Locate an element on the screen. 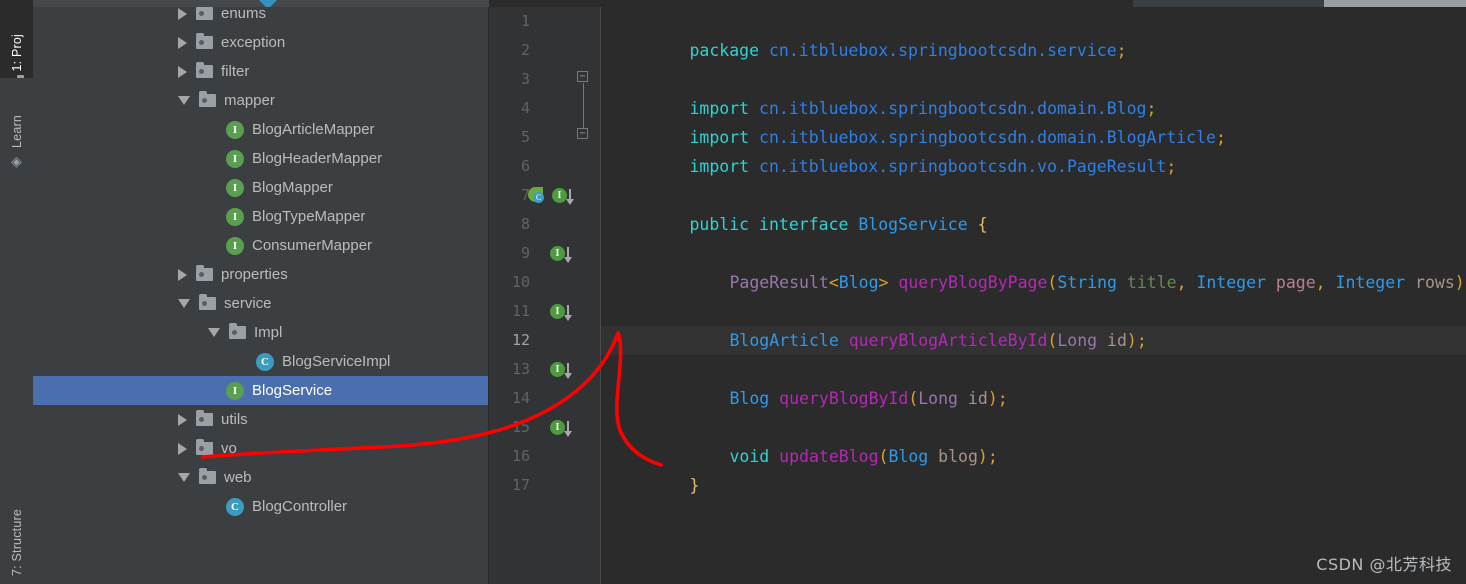 The width and height of the screenshot is (1466, 584). tool-window-label-project: 1: Proj is located at coordinates (16, 53).